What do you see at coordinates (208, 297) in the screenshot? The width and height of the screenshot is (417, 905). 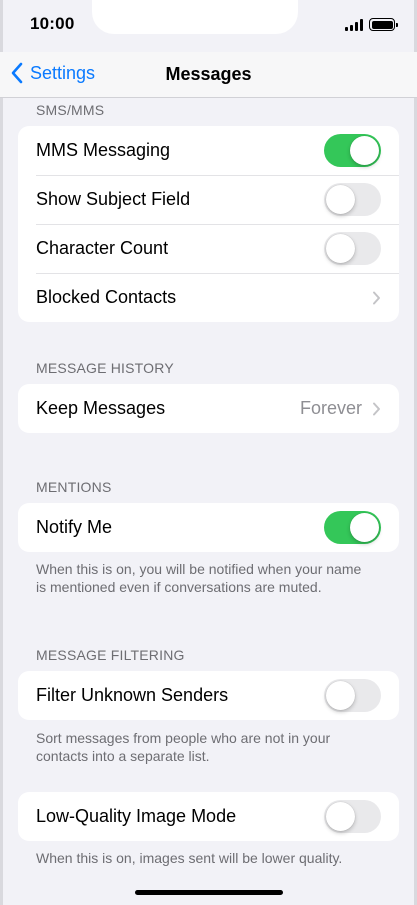 I see `row-blocked-contacts: Blocked Contacts` at bounding box center [208, 297].